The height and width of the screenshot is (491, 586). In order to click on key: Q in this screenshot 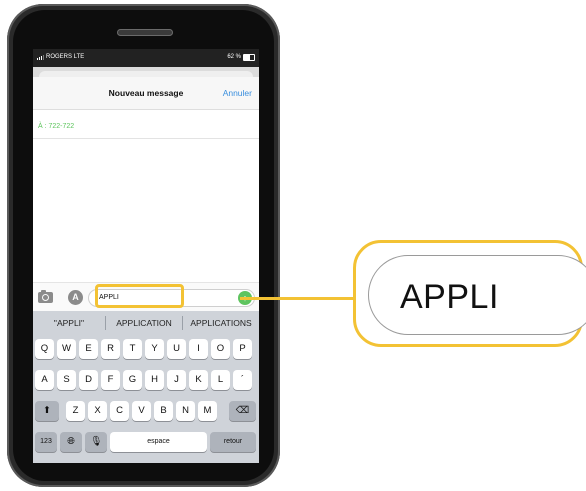, I will do `click(44, 349)`.